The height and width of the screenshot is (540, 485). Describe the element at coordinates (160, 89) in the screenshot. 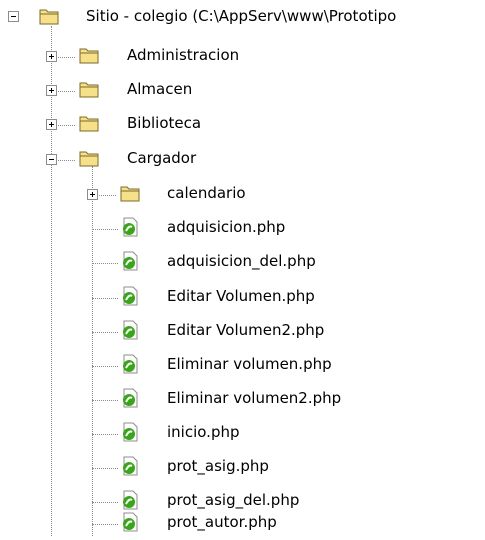

I see `tree-item-label: Almacen` at that location.